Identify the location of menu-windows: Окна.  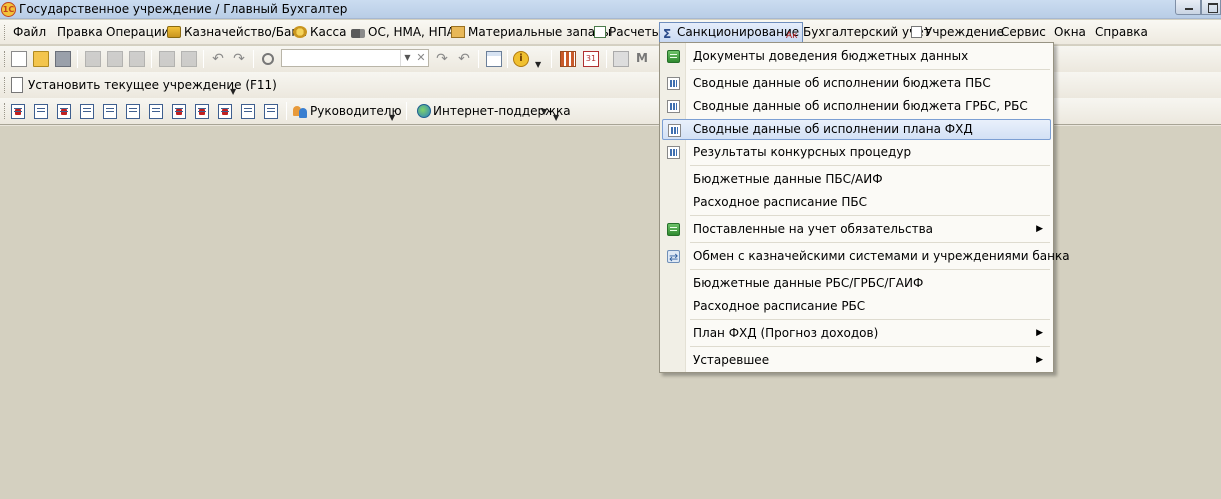
(1070, 32).